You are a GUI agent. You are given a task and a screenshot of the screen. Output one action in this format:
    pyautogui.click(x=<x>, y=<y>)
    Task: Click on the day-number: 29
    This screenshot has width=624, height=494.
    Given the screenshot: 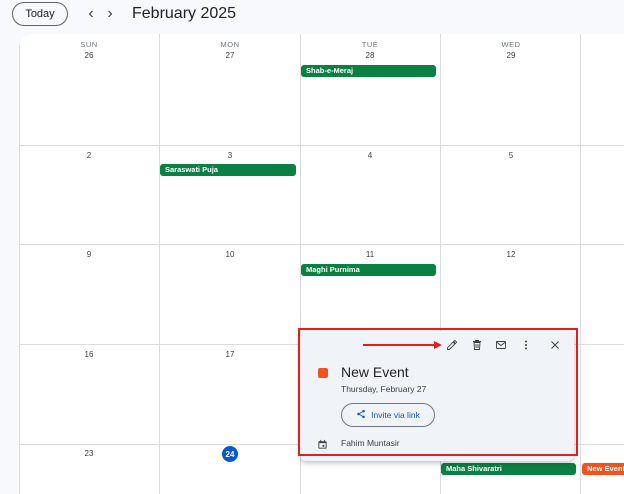 What is the action you would take?
    pyautogui.click(x=511, y=55)
    